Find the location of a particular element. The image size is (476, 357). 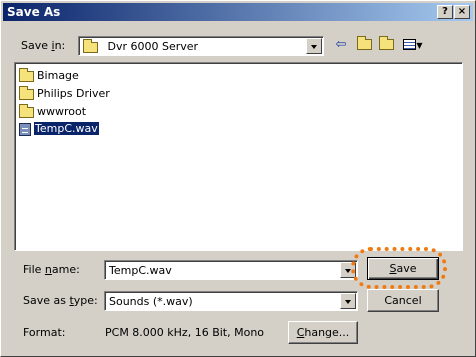

save-as-type-select: Sounds (*.wav) is located at coordinates (231, 301).